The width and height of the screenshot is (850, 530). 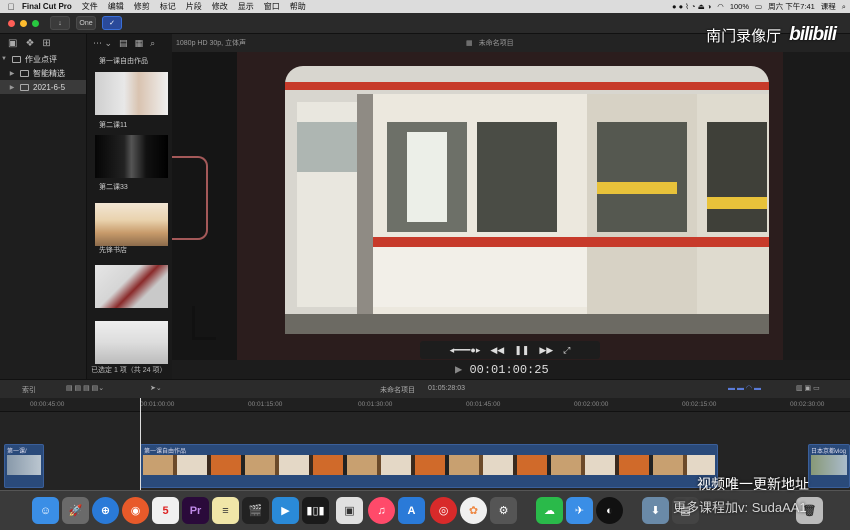 I want to click on one-button: One, so click(x=86, y=23).